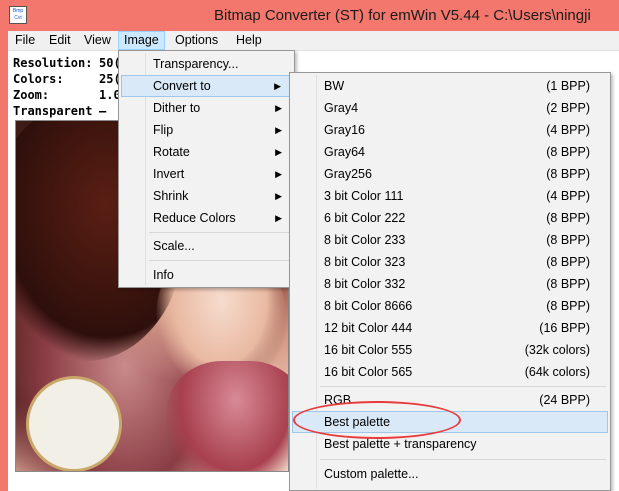 Image resolution: width=619 pixels, height=491 pixels. Describe the element at coordinates (53, 63) in the screenshot. I see `resolution-label: Resolution:` at that location.